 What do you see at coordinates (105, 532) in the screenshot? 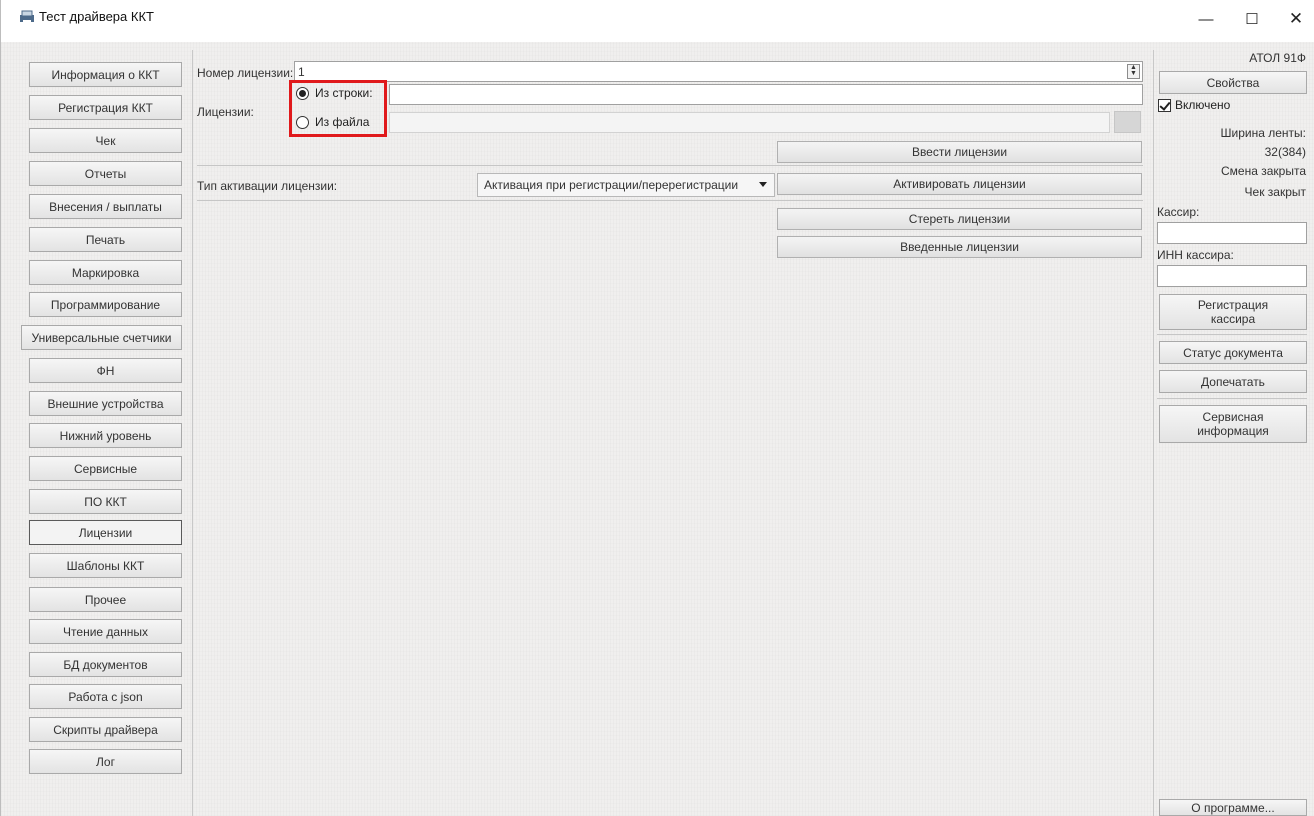
I see `nav-item-licenses: Лицензии` at bounding box center [105, 532].